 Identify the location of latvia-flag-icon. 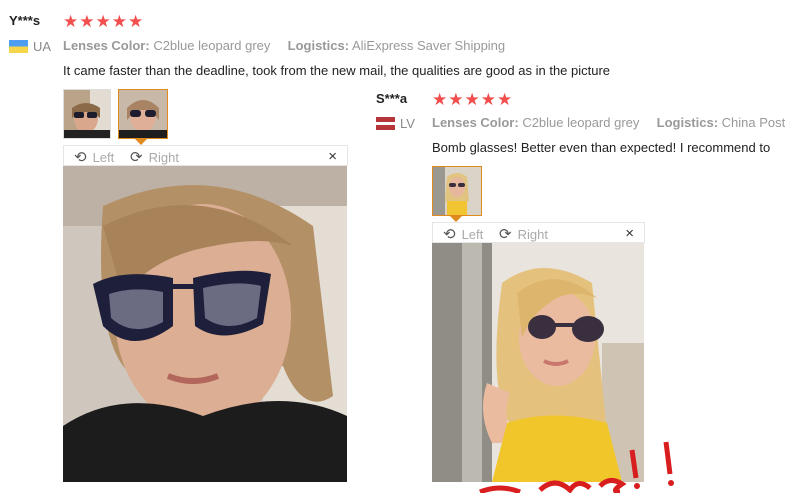
(385, 123).